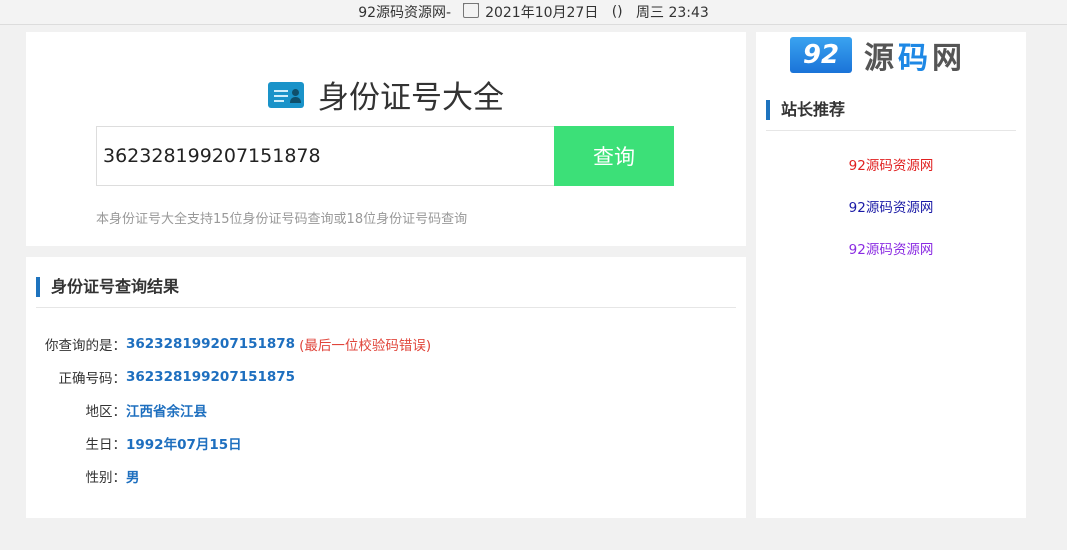 This screenshot has width=1067, height=550. Describe the element at coordinates (83, 476) in the screenshot. I see `gender-row: 性别： 男` at that location.